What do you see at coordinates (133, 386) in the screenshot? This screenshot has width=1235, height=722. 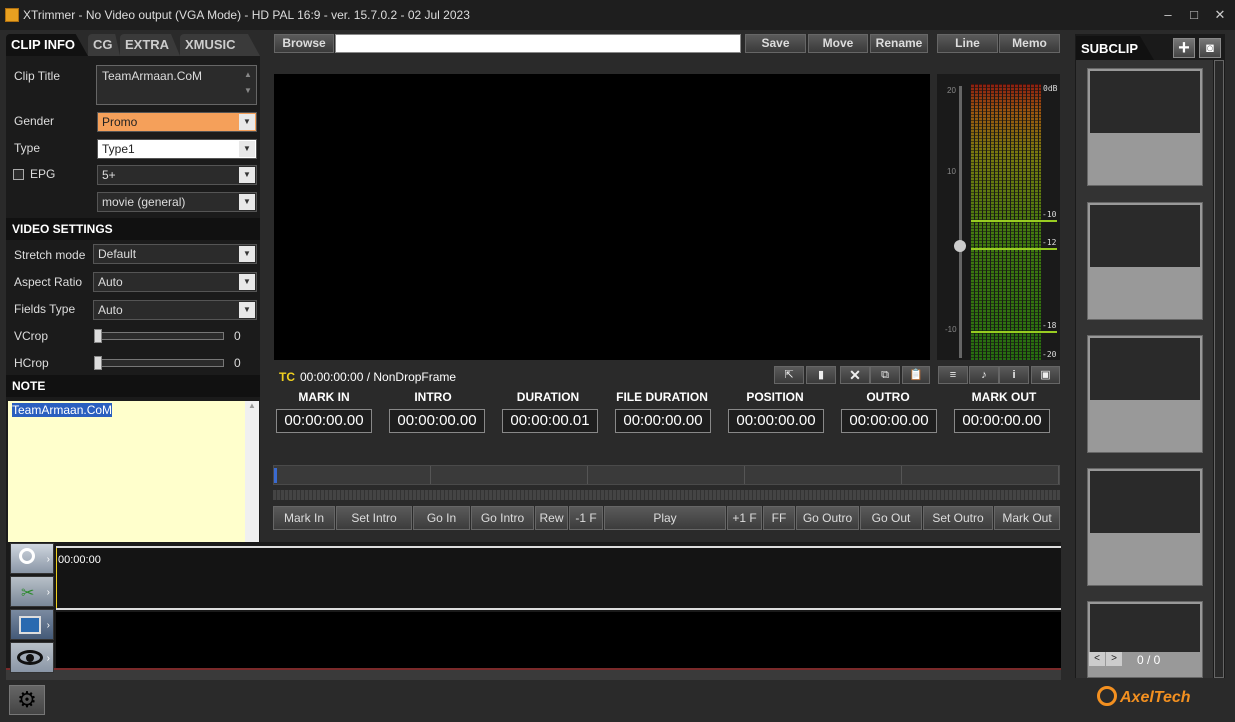 I see `note-header: NOTE` at bounding box center [133, 386].